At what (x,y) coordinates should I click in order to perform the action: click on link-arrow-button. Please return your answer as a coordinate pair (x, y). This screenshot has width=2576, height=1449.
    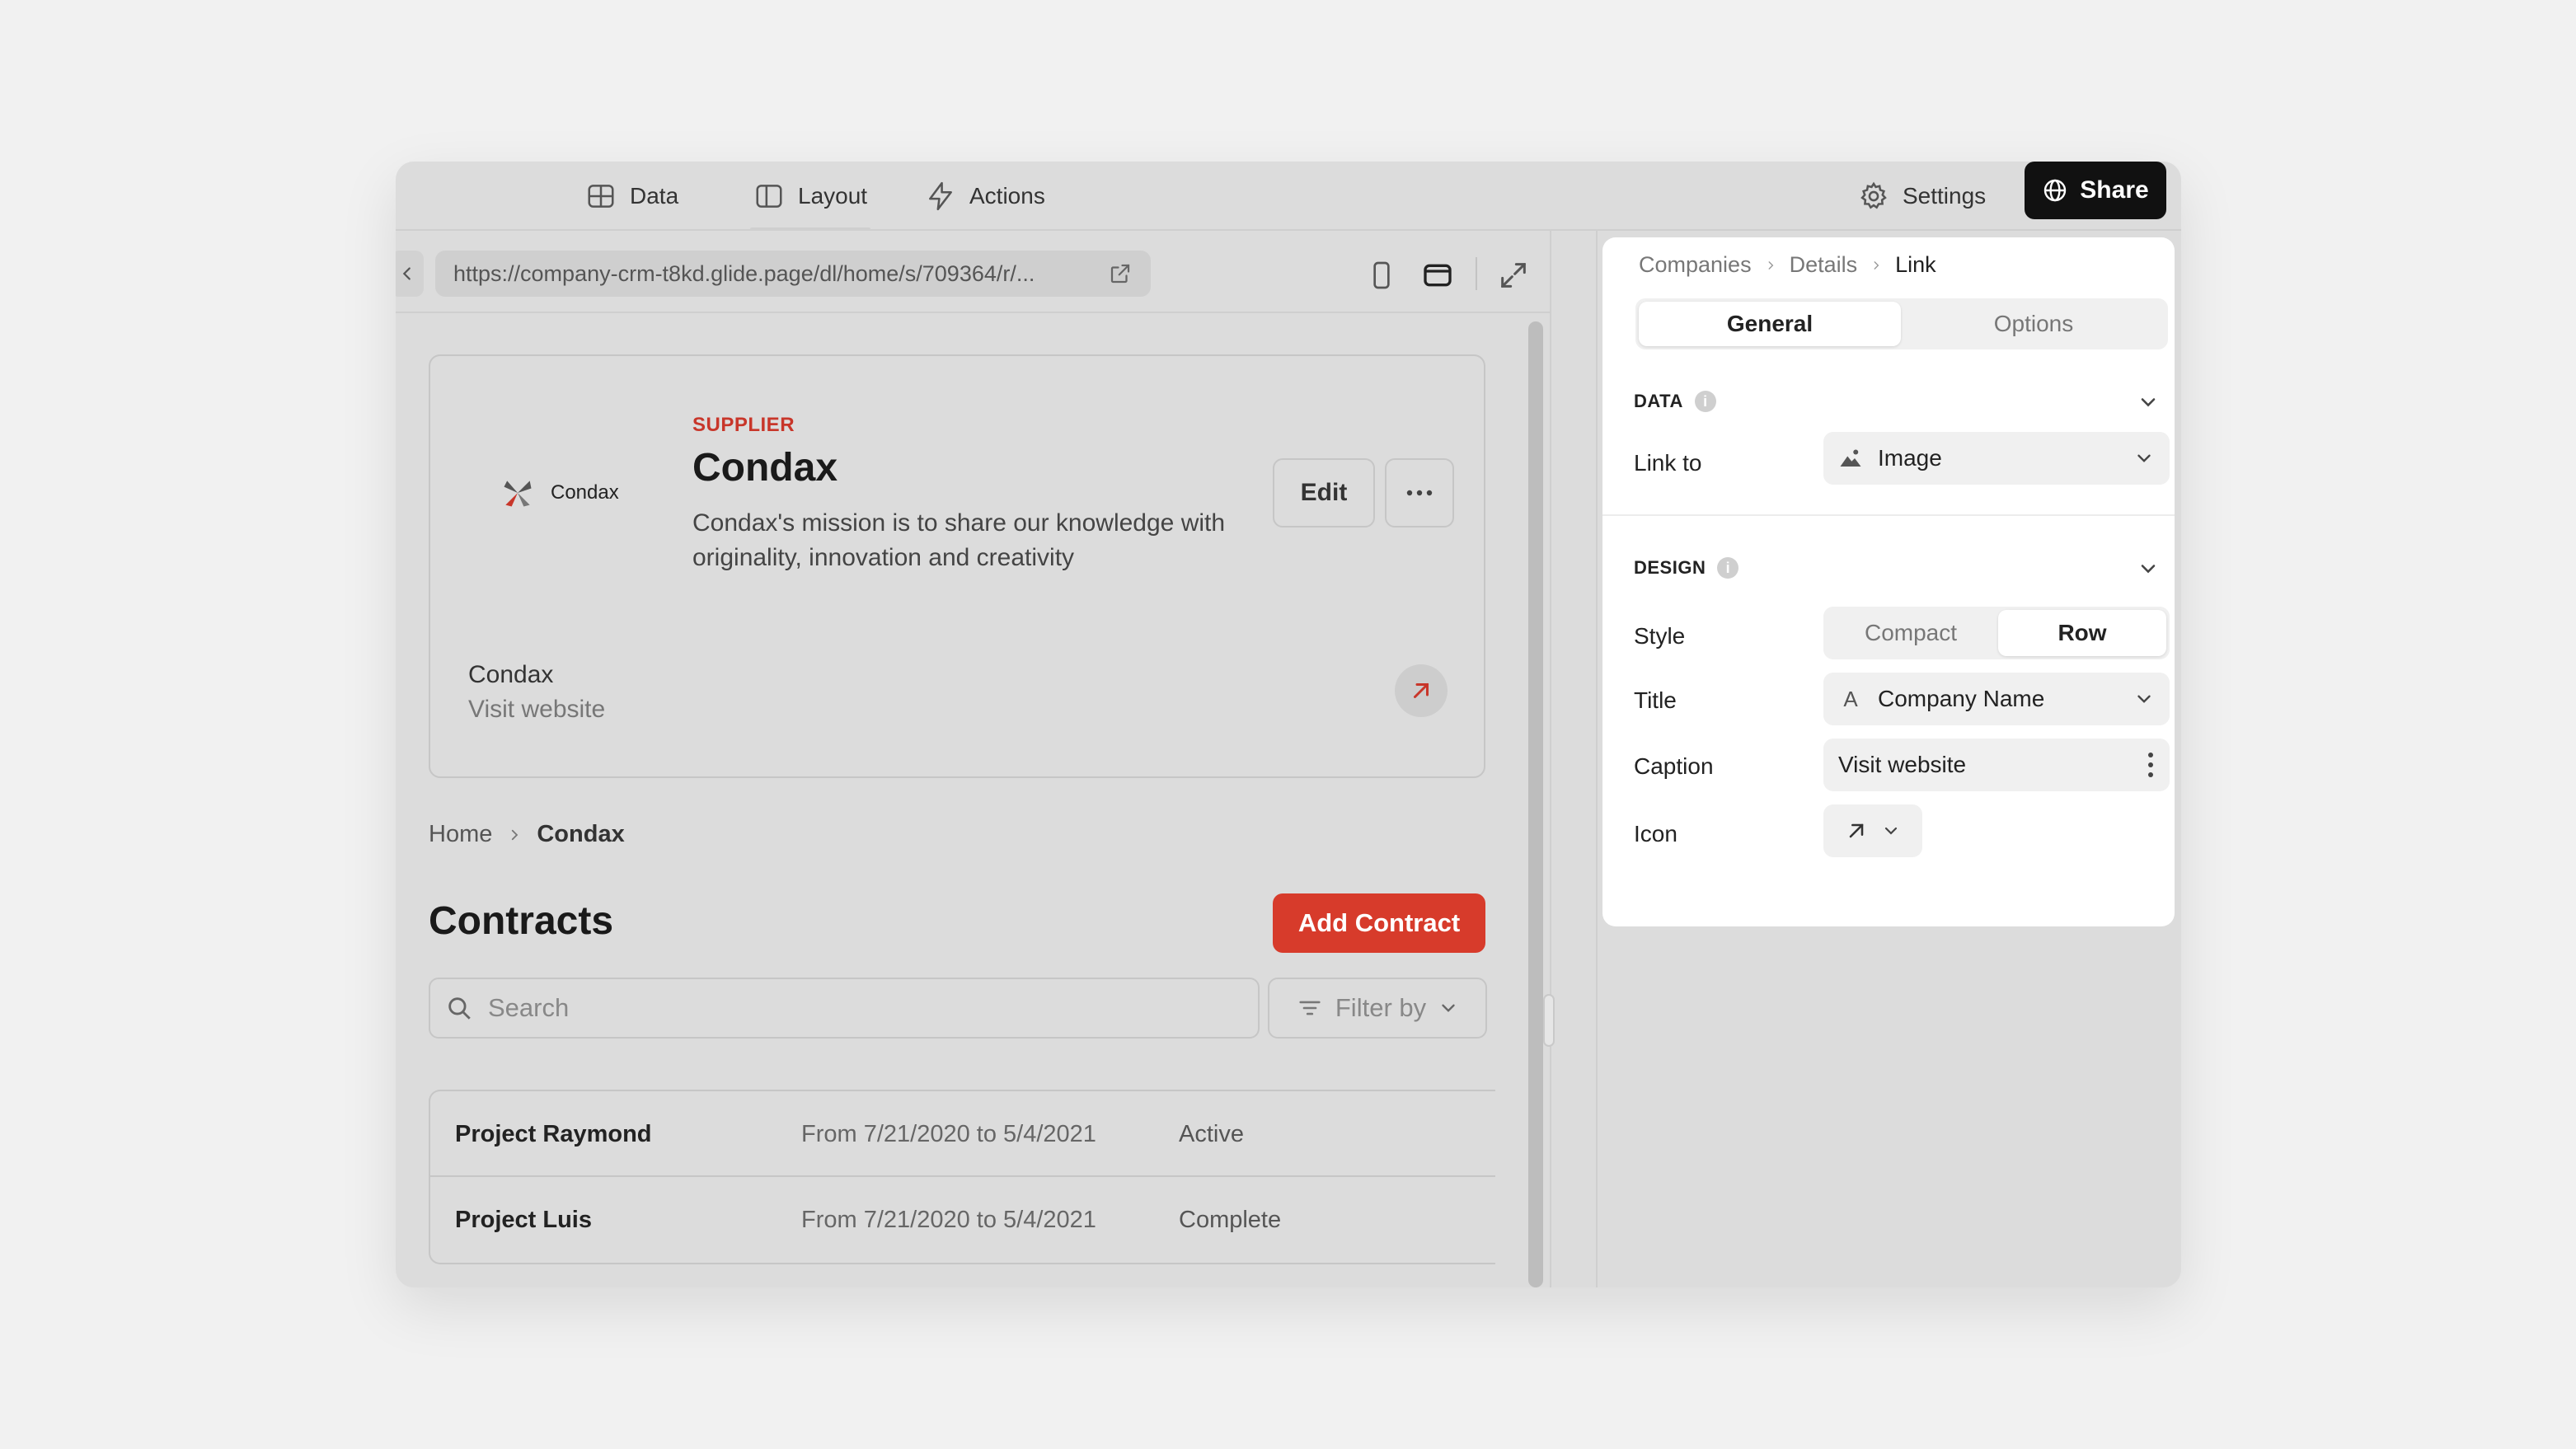
    Looking at the image, I should click on (1421, 691).